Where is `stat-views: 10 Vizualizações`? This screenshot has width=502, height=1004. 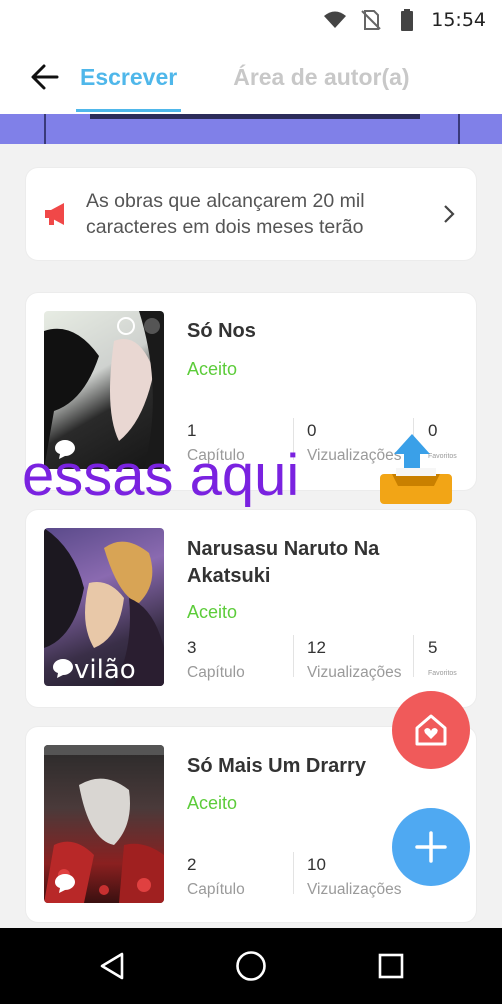
stat-views: 10 Vizualizações is located at coordinates (354, 876).